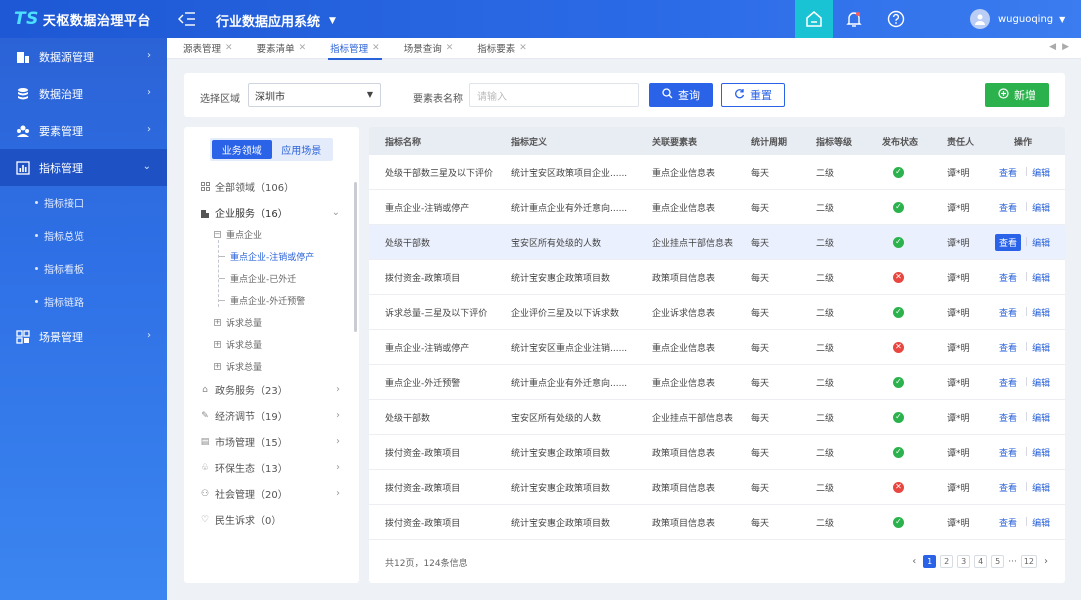 The height and width of the screenshot is (600, 1081). What do you see at coordinates (278, 48) in the screenshot?
I see `tab-element-list: 要素清单 ✕` at bounding box center [278, 48].